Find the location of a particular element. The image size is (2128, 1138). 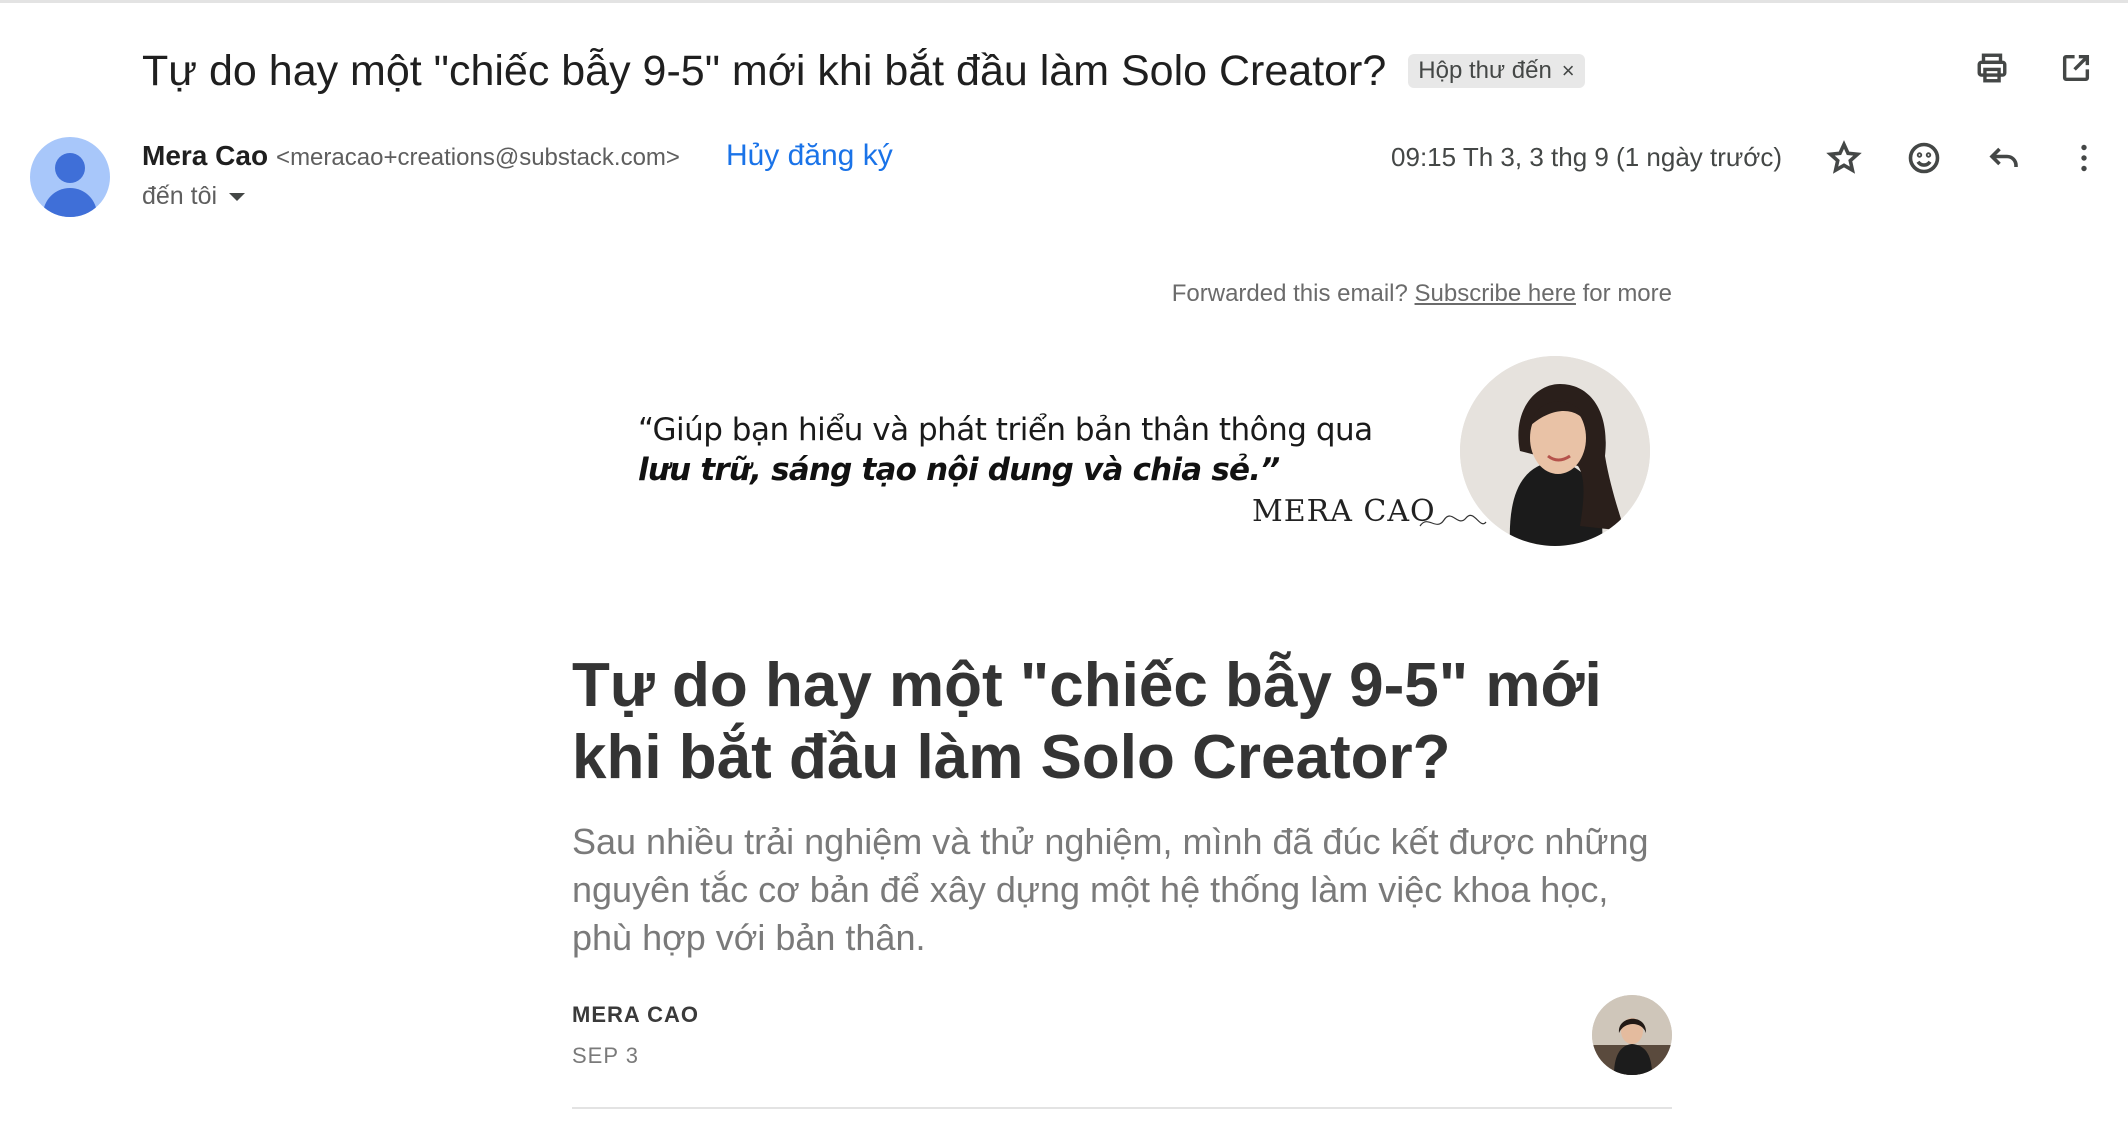

more-vert-icon is located at coordinates (2084, 158).